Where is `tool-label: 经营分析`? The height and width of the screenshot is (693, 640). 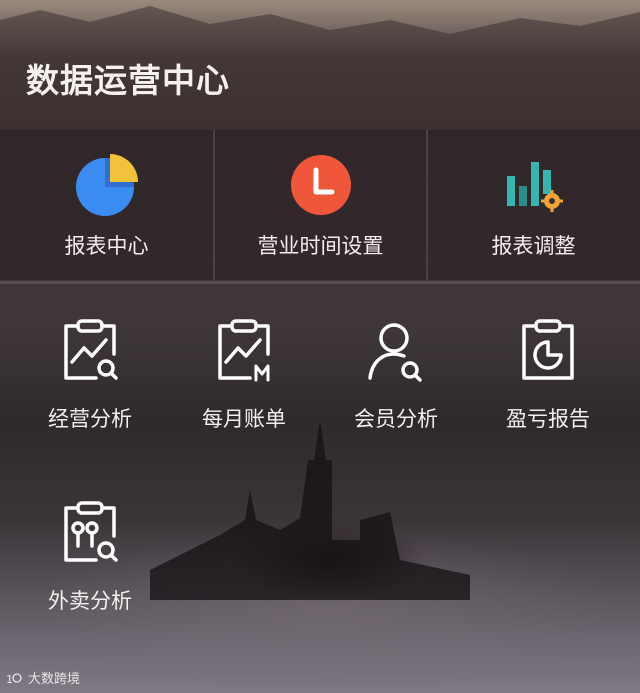 tool-label: 经营分析 is located at coordinates (90, 419).